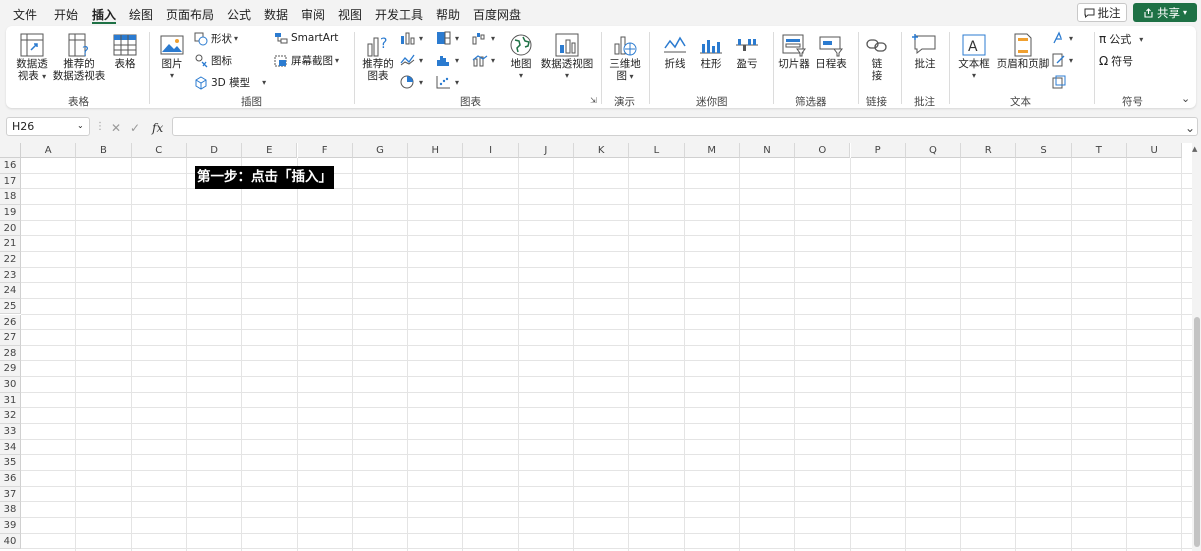 The image size is (1201, 551). I want to click on column-header: T, so click(1099, 150).